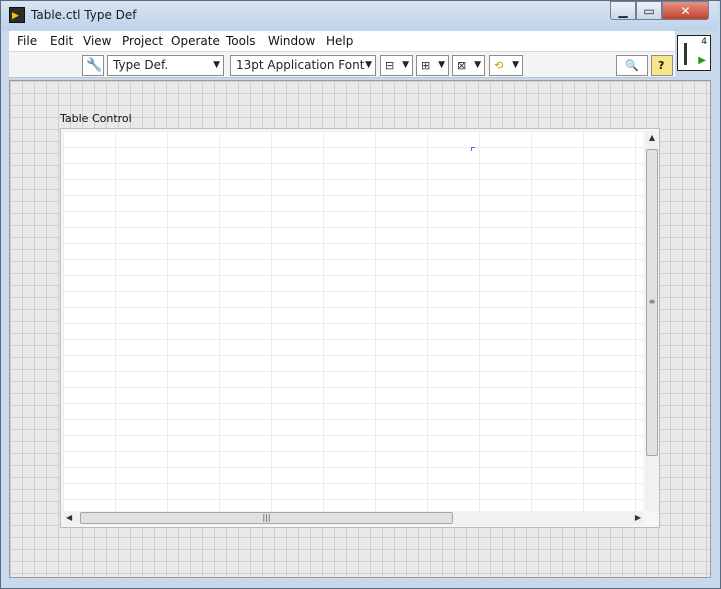 The height and width of the screenshot is (589, 721). Describe the element at coordinates (473, 149) in the screenshot. I see `insertion-cursor` at that location.